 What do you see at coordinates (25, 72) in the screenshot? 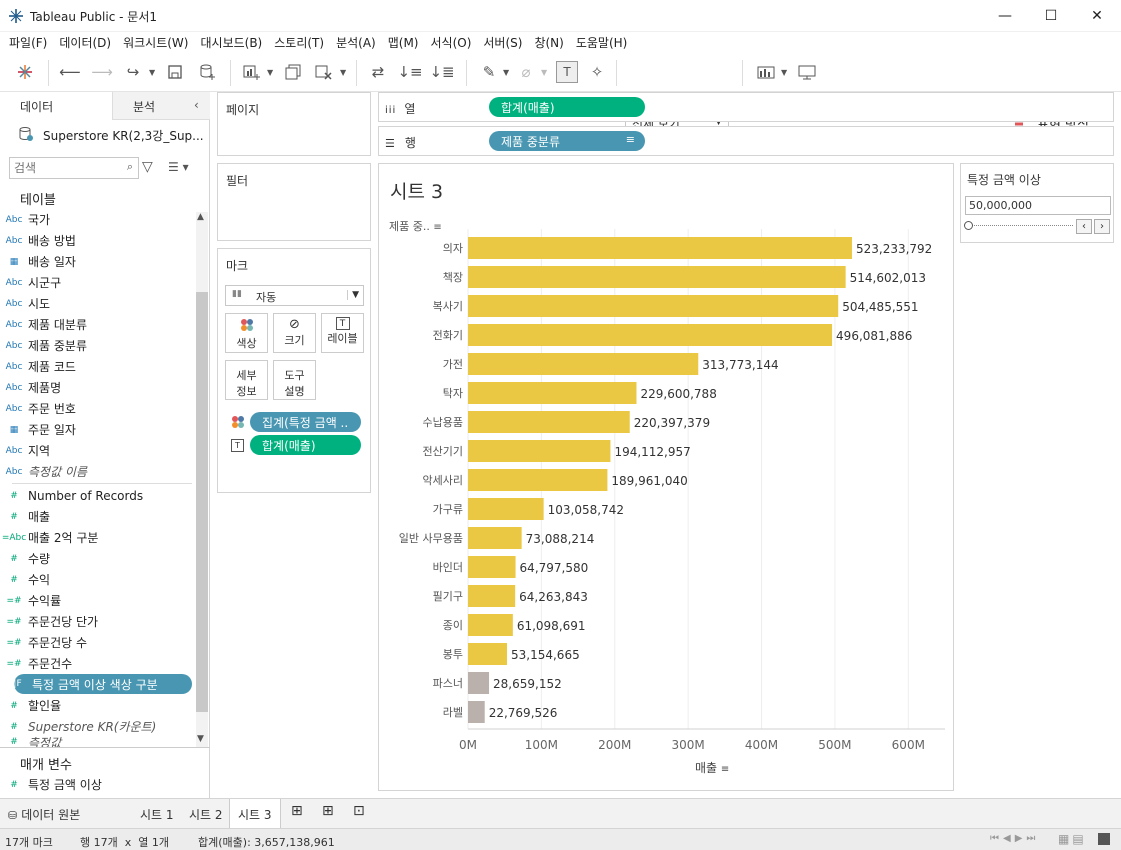
I see `tableau-home-icon` at bounding box center [25, 72].